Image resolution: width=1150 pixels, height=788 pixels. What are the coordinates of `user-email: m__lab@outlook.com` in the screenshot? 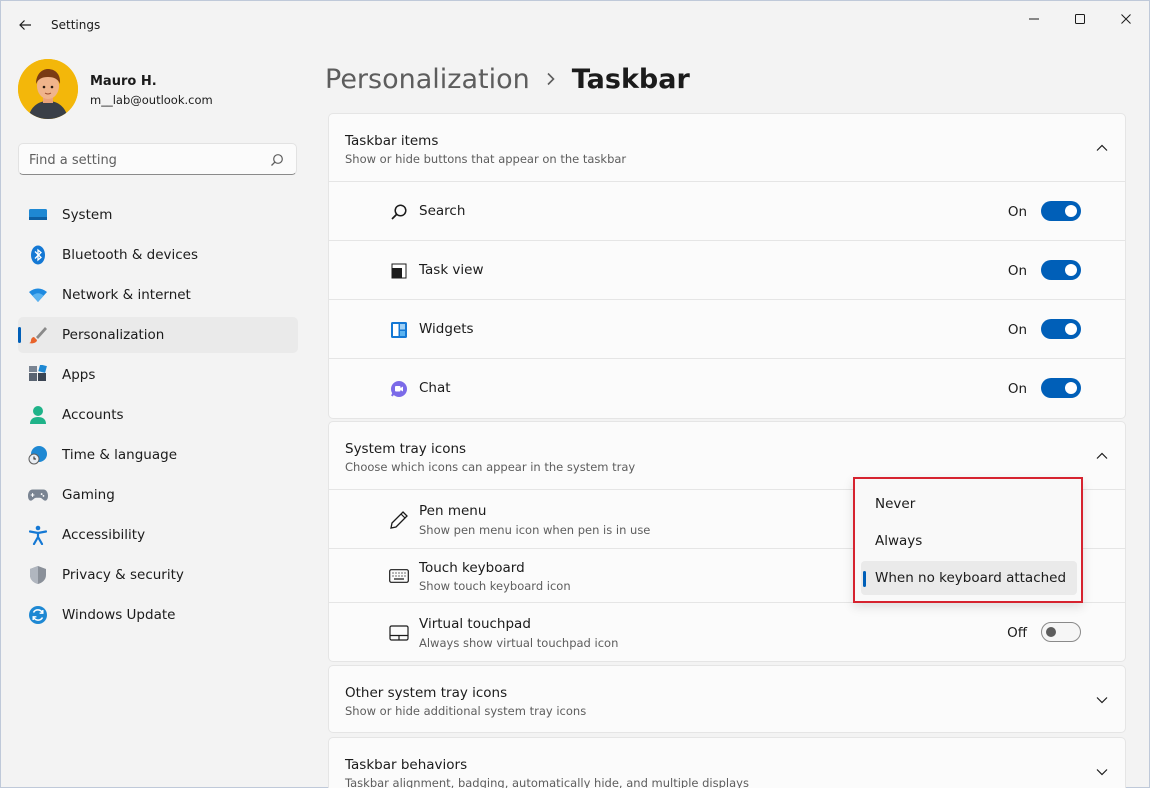 It's located at (151, 100).